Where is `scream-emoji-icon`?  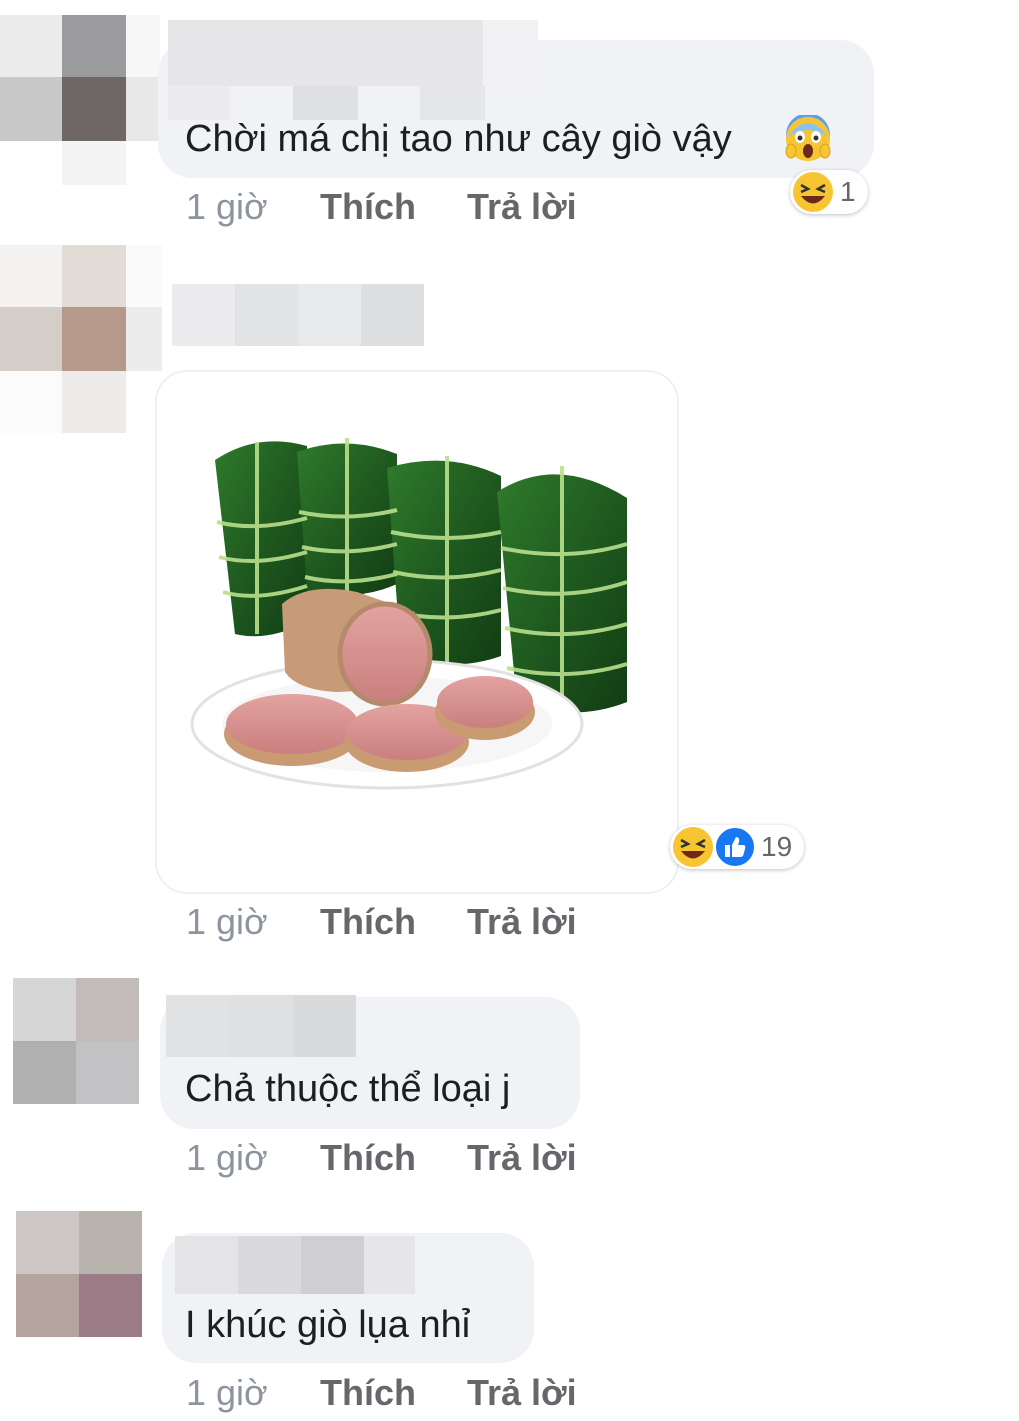
scream-emoji-icon is located at coordinates (808, 138).